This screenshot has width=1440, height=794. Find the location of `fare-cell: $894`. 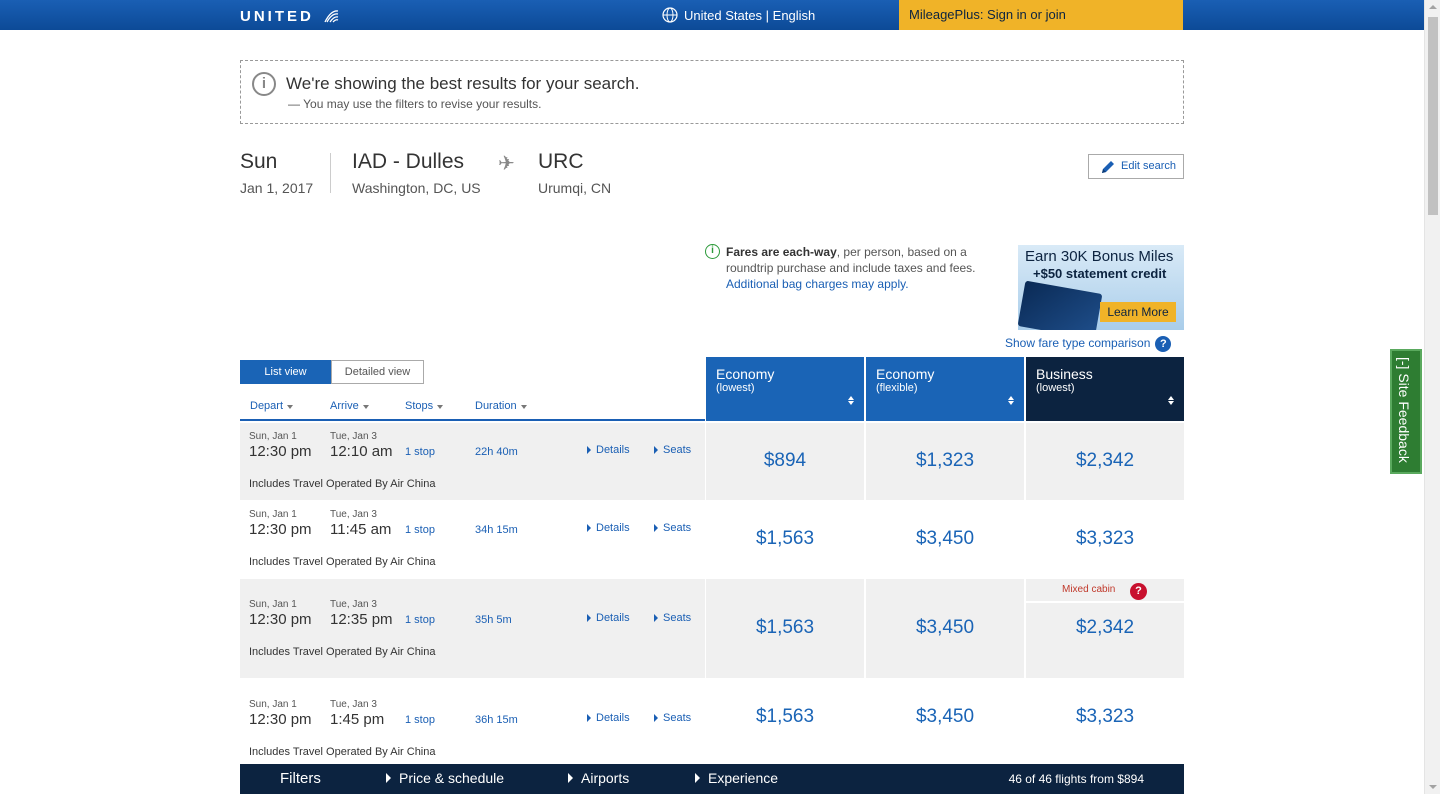

fare-cell: $894 is located at coordinates (785, 461).